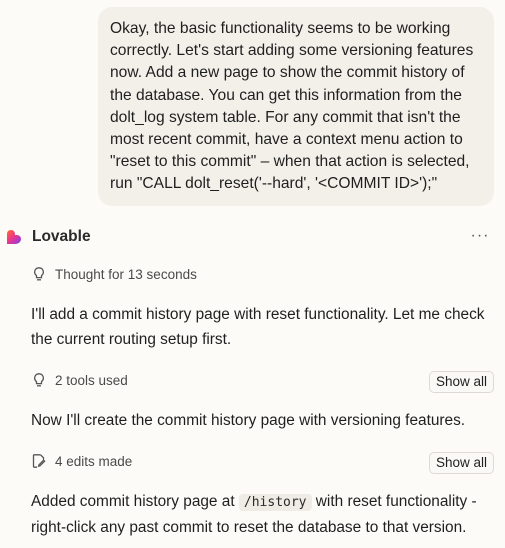 The width and height of the screenshot is (505, 548). I want to click on edit-file-icon, so click(39, 461).